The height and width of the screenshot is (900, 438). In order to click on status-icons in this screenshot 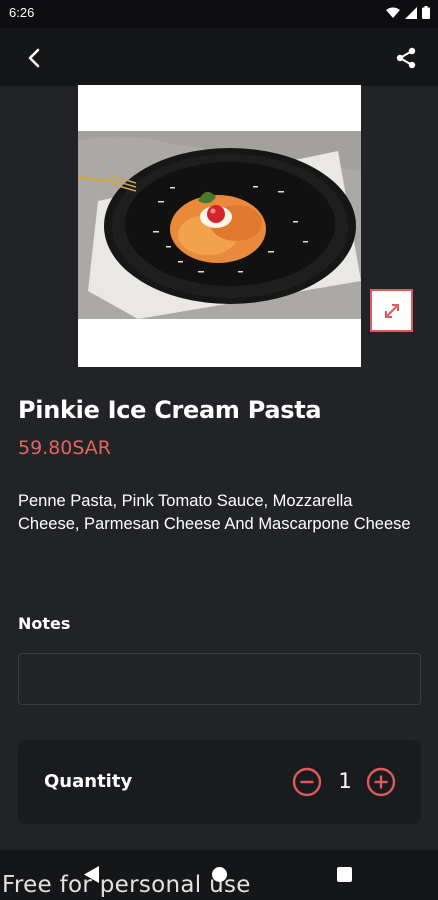, I will do `click(408, 12)`.